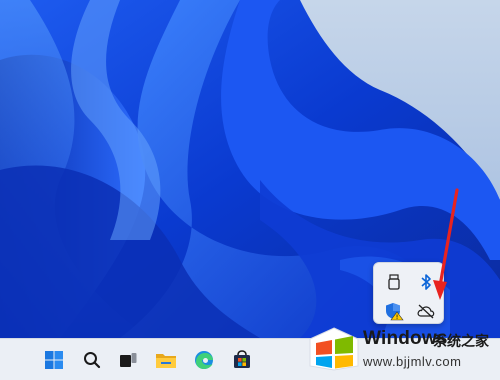 This screenshot has width=500, height=380. I want to click on bluetooth-icon, so click(426, 282).